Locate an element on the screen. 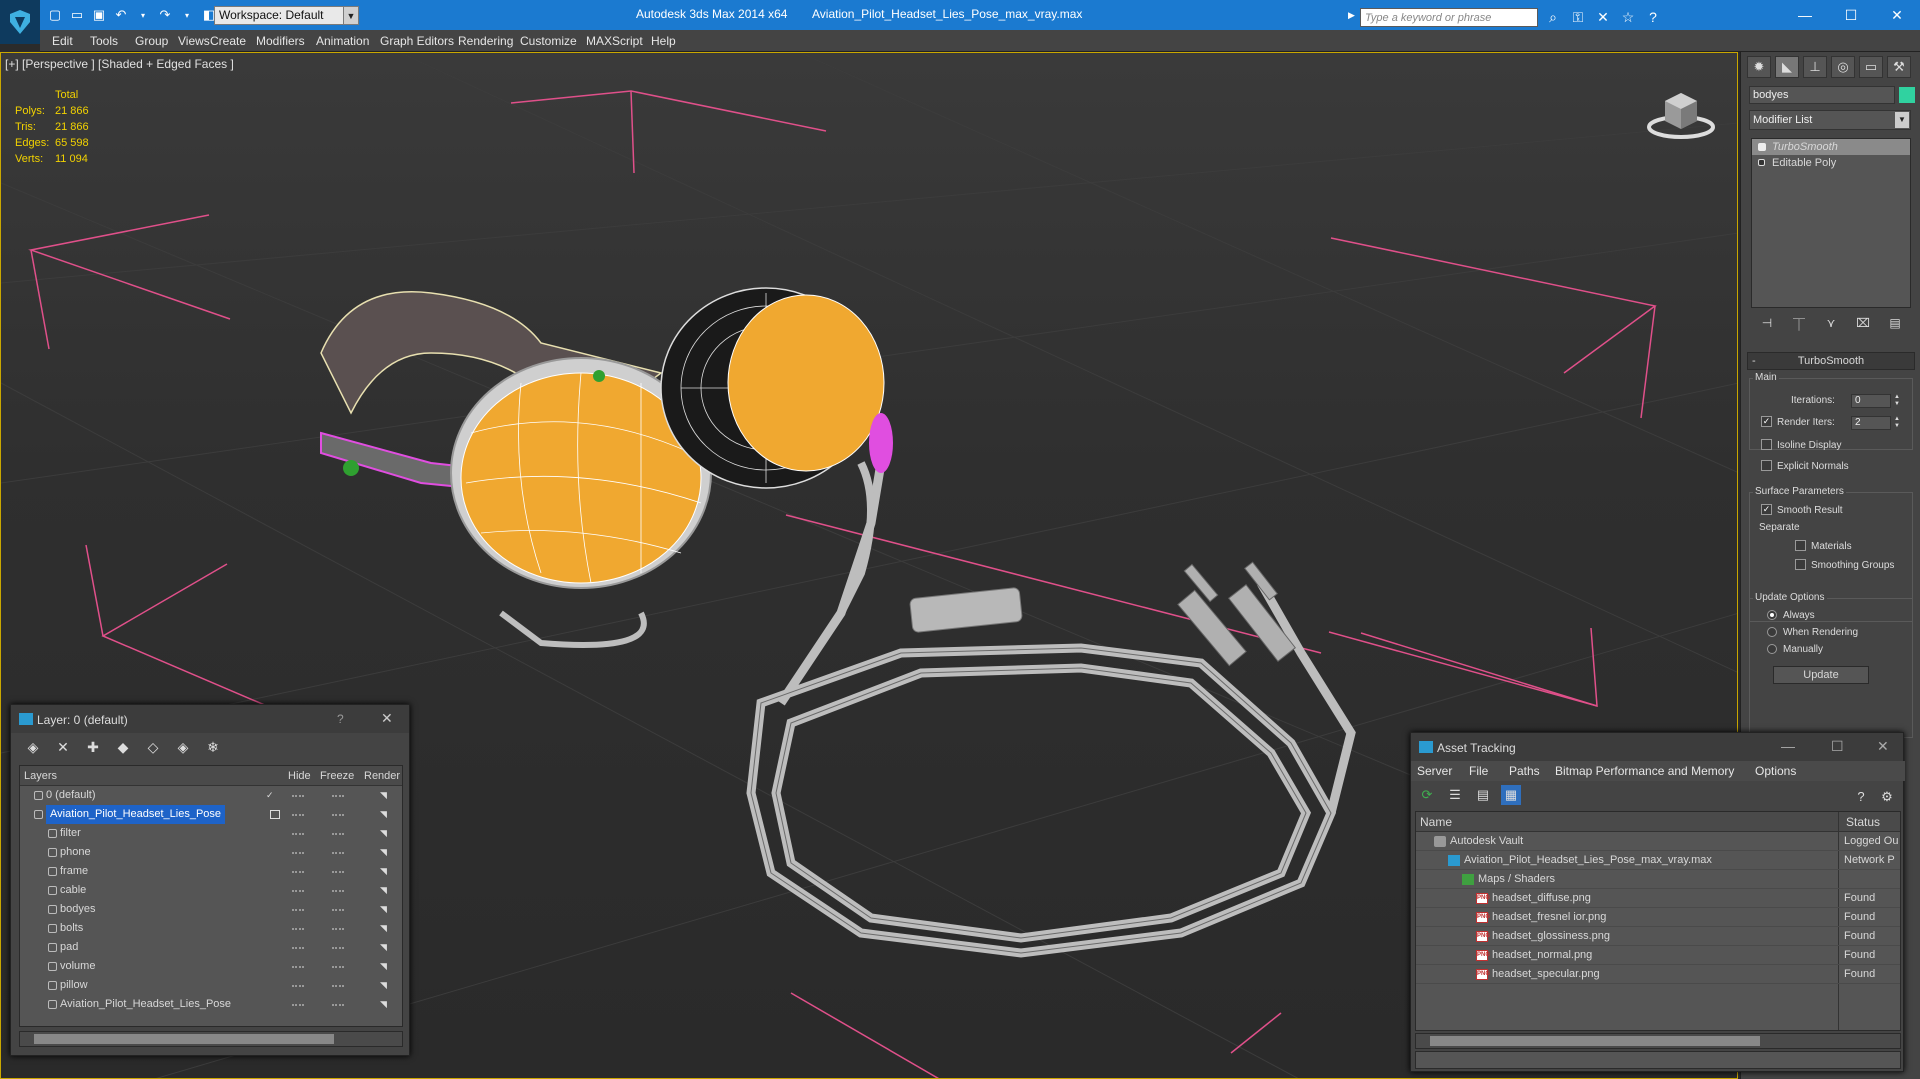  column-header-status: Status is located at coordinates (1863, 822).